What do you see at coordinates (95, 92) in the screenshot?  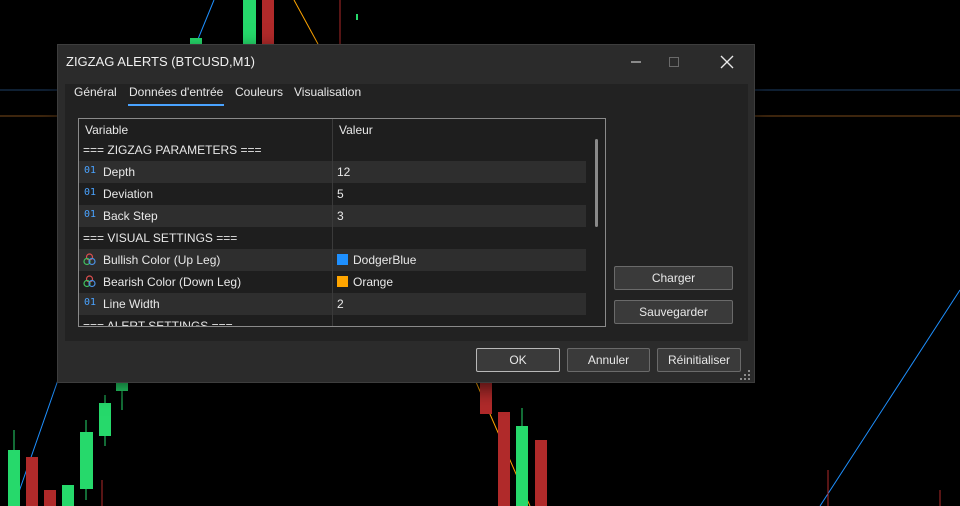 I see `tab-general: Général` at bounding box center [95, 92].